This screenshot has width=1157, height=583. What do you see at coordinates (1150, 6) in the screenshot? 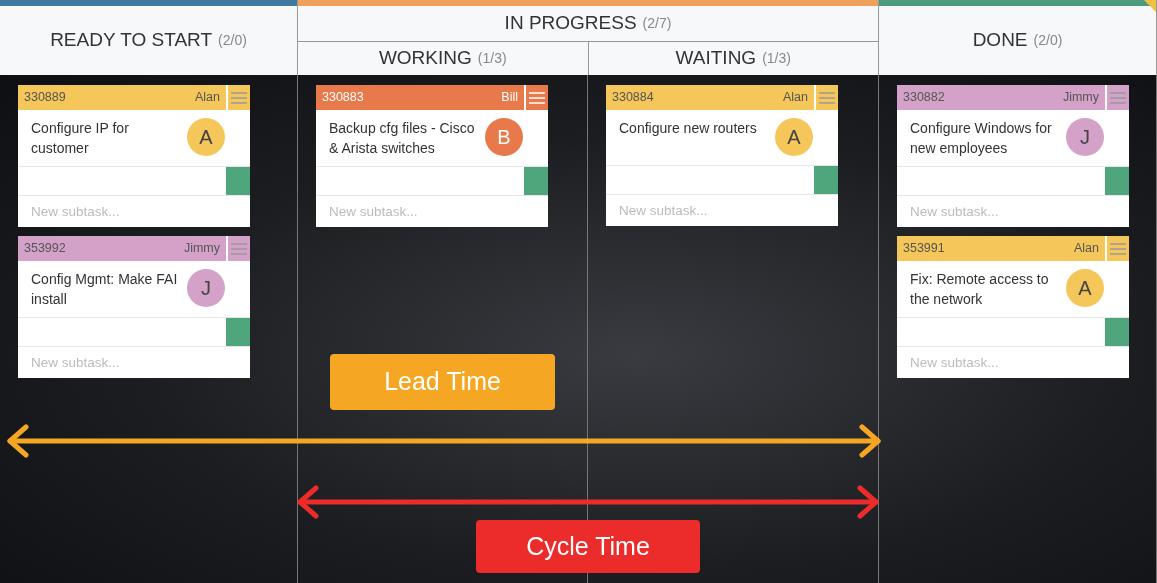
I see `corner-marker` at bounding box center [1150, 6].